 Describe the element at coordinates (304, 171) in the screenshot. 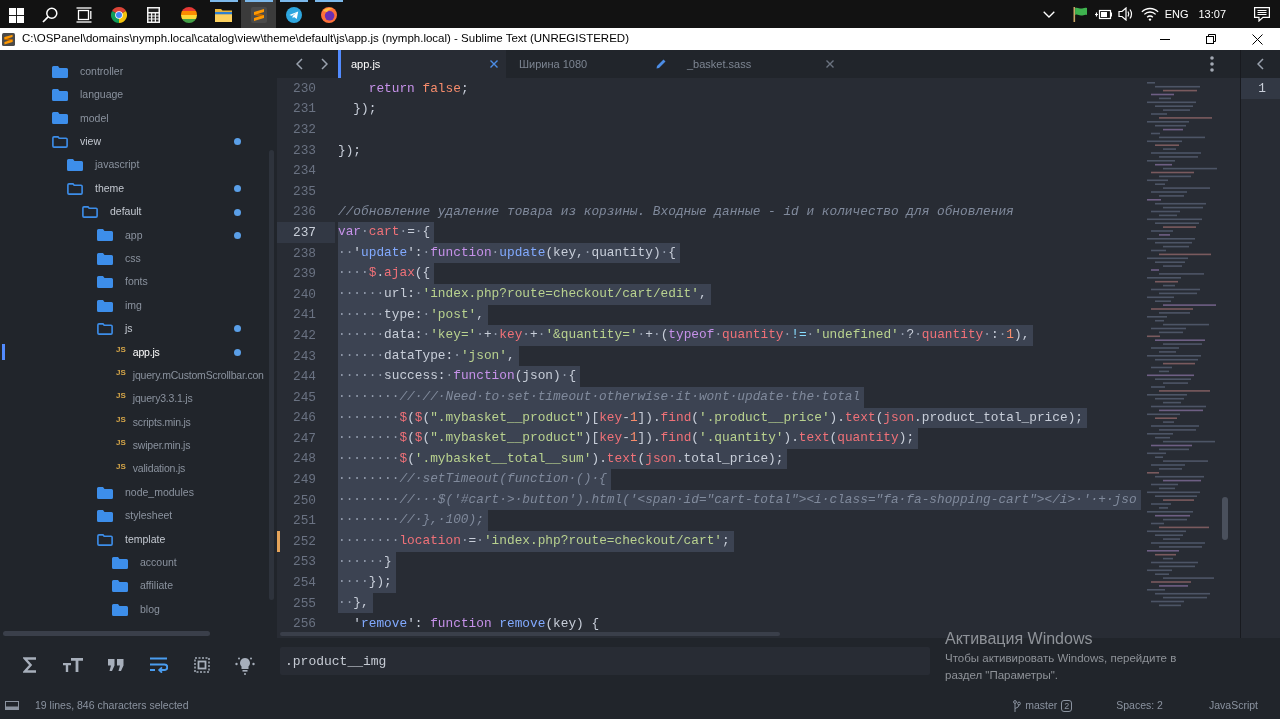

I see `line-number: 234` at that location.